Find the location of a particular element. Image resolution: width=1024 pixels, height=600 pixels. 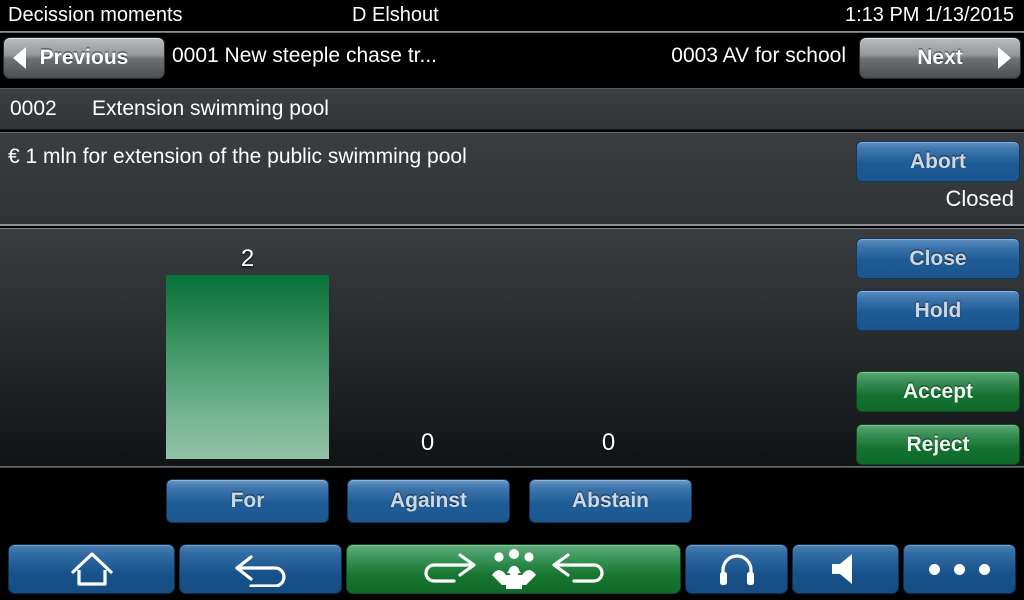

chart-bar-fill-for is located at coordinates (247, 367).